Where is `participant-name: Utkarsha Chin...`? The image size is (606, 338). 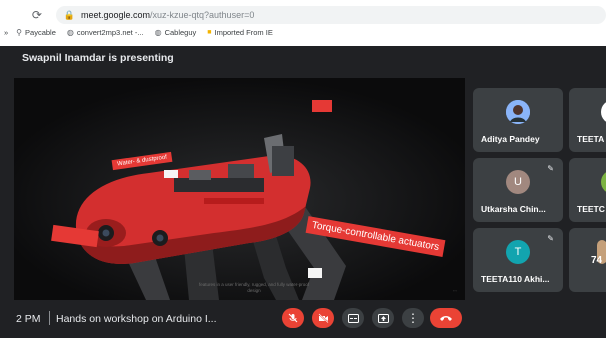 participant-name: Utkarsha Chin... is located at coordinates (513, 209).